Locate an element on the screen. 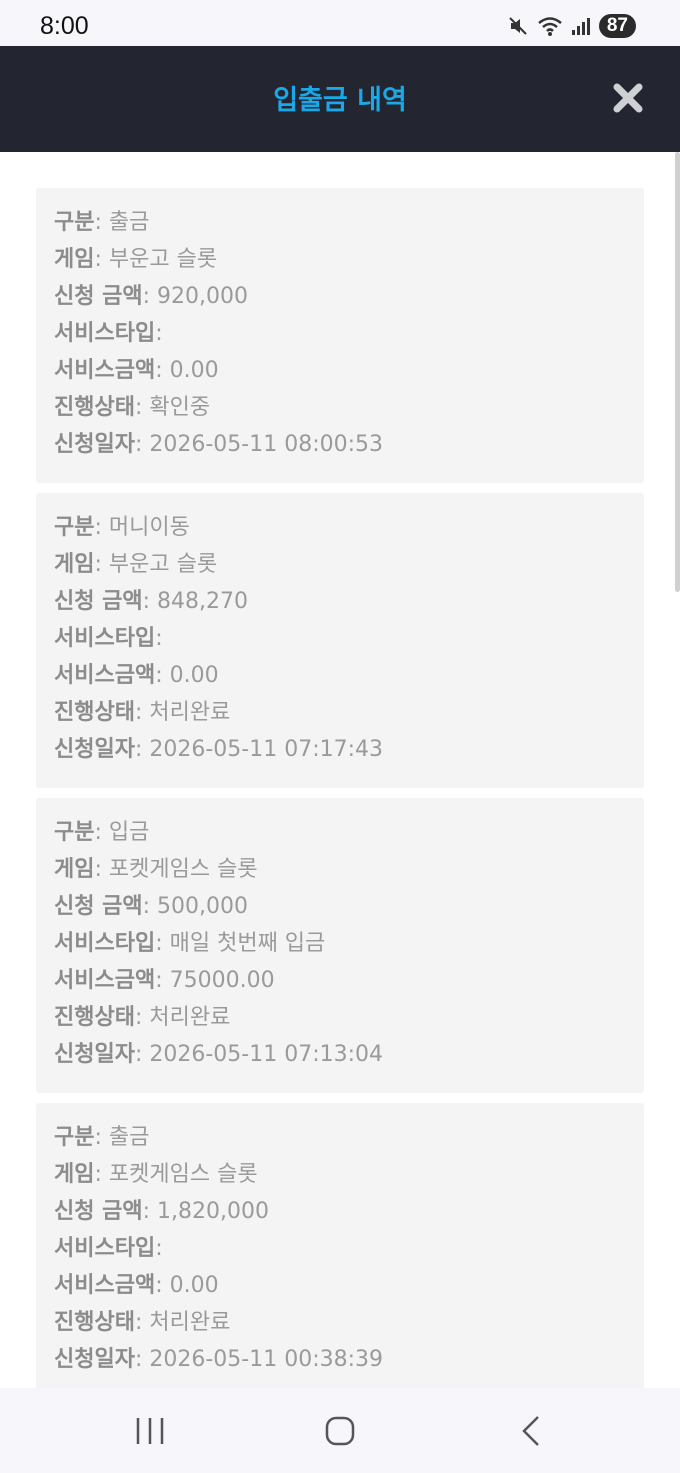 This screenshot has width=680, height=1473. navigation-bar is located at coordinates (340, 1430).